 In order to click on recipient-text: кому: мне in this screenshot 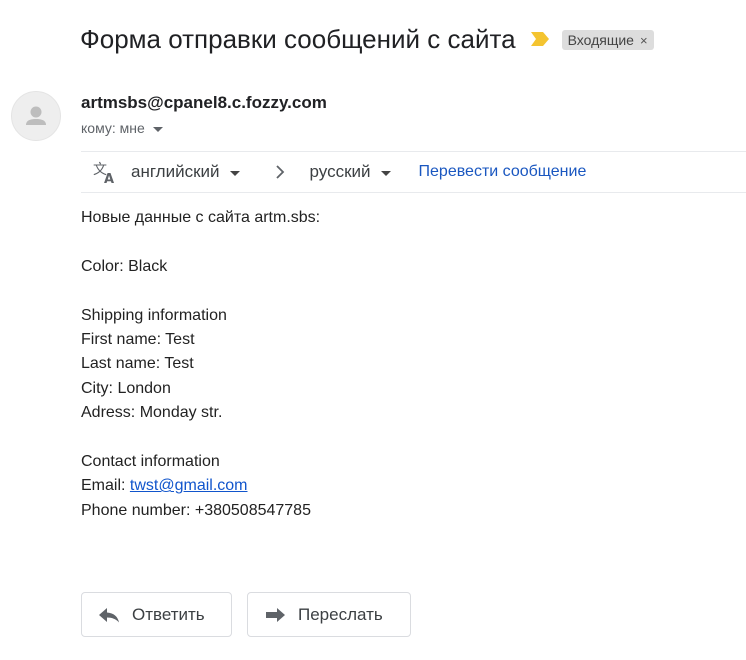, I will do `click(113, 128)`.